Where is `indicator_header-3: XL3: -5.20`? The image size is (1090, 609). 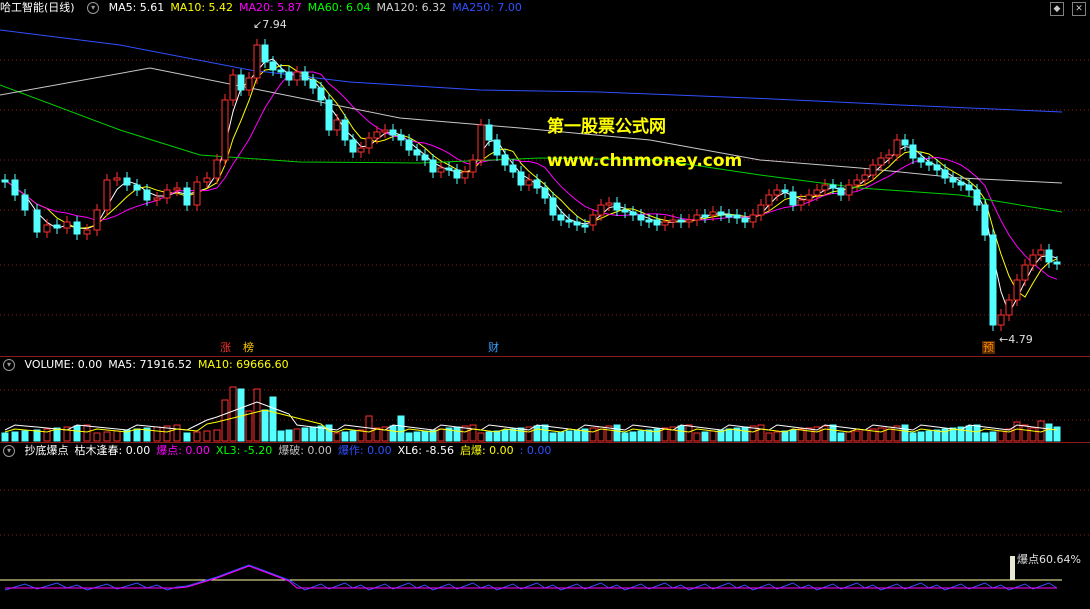
indicator_header-3: XL3: -5.20 is located at coordinates (244, 450).